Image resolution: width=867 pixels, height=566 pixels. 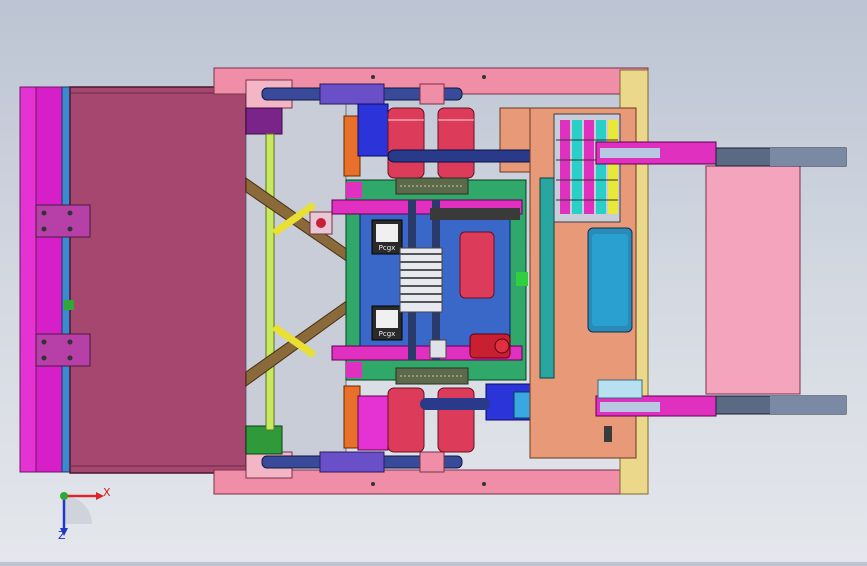 I want to click on terminal-block, so click(x=587, y=168).